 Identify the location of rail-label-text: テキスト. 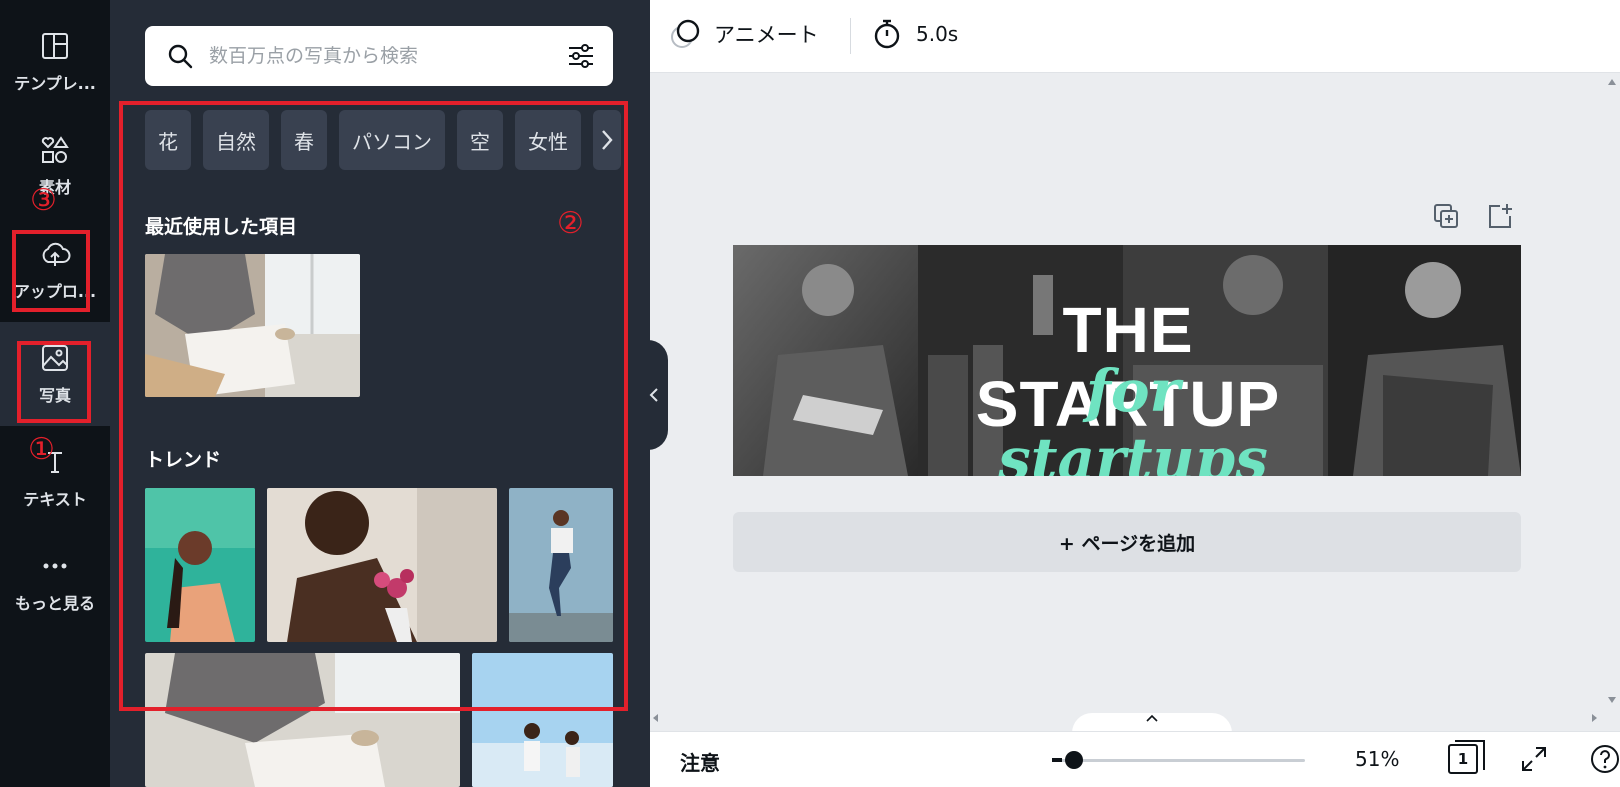
(55, 499).